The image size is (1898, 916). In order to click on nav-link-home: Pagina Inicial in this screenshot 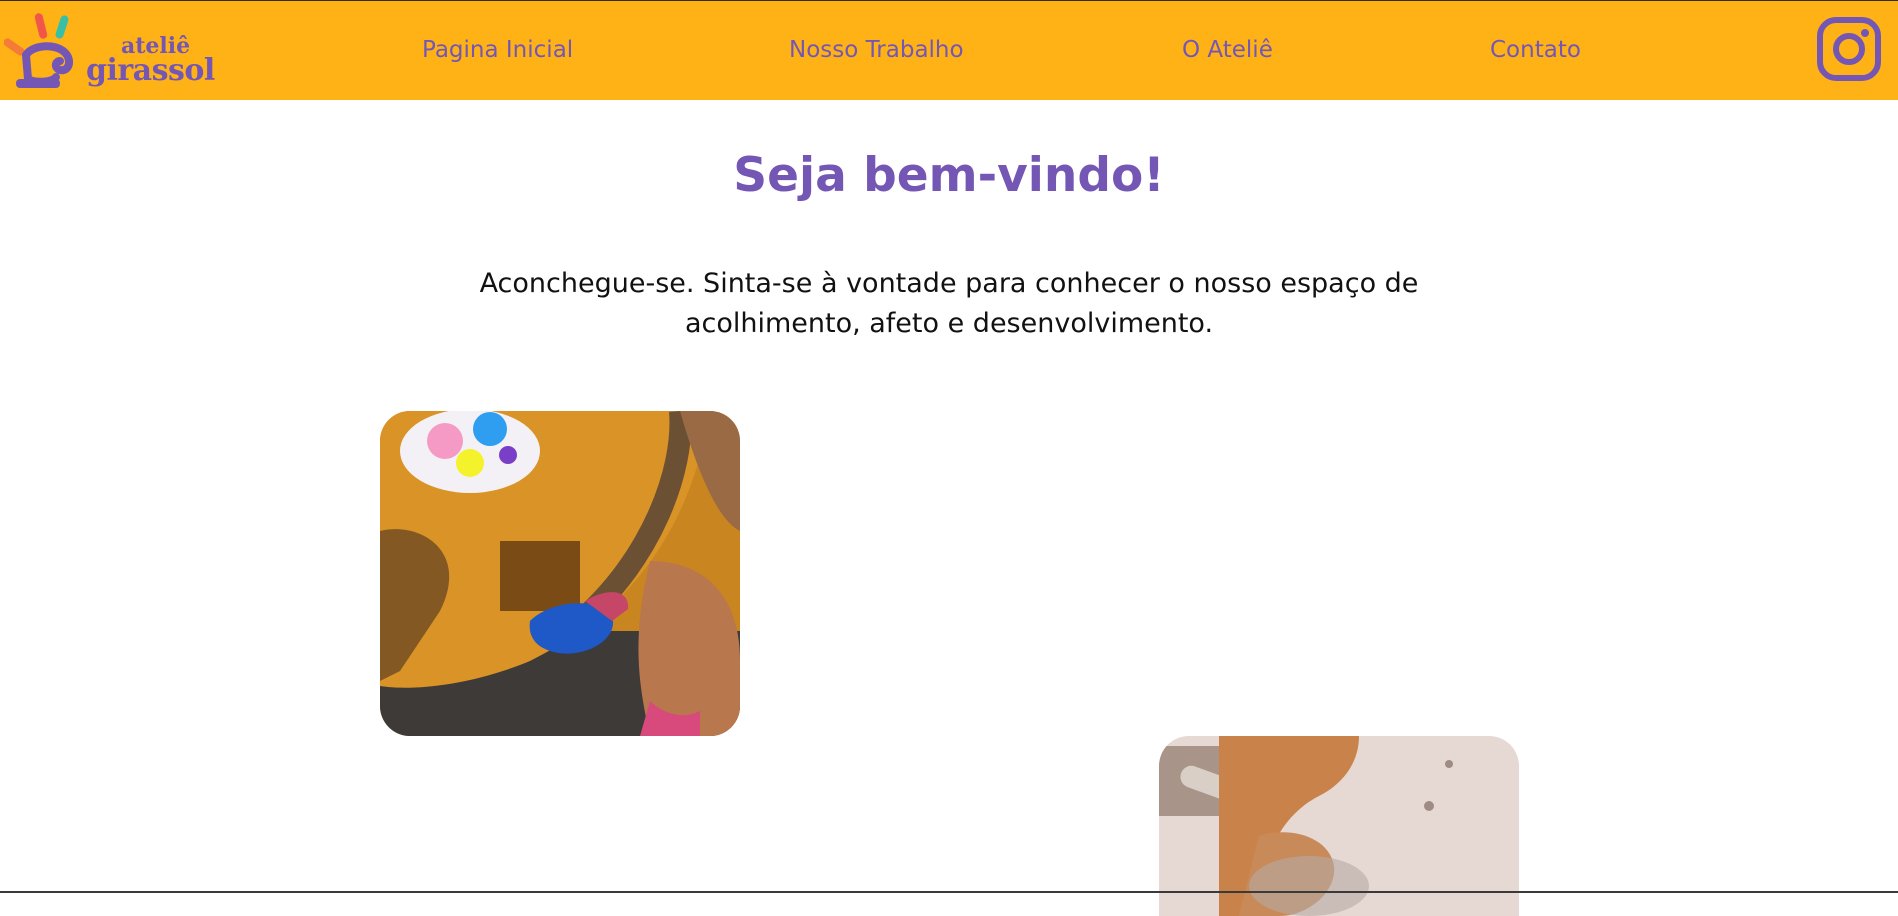, I will do `click(497, 50)`.